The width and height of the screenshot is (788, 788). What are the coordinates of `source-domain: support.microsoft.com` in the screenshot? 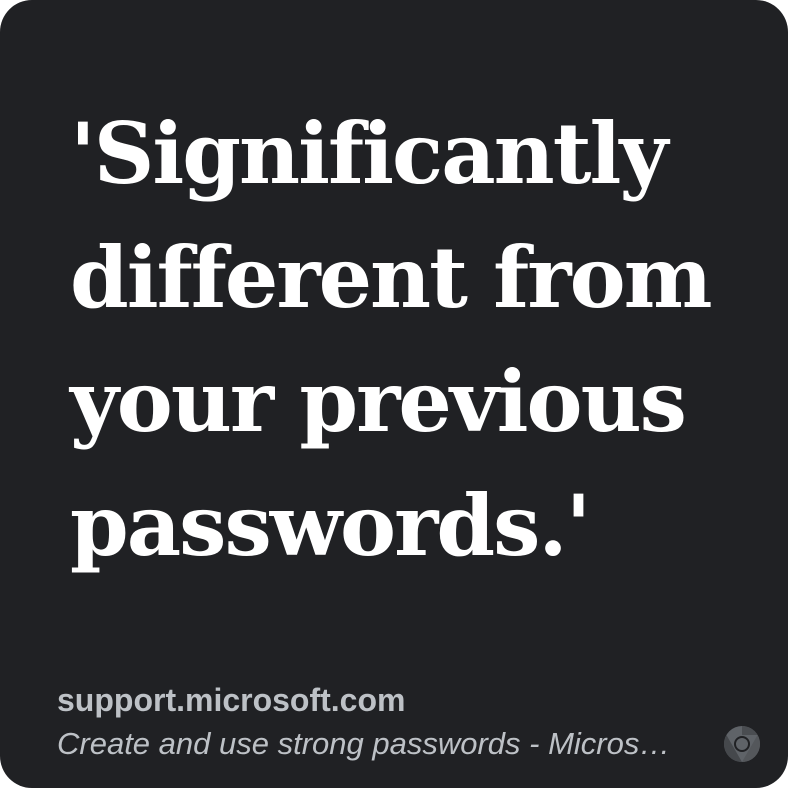 It's located at (231, 700).